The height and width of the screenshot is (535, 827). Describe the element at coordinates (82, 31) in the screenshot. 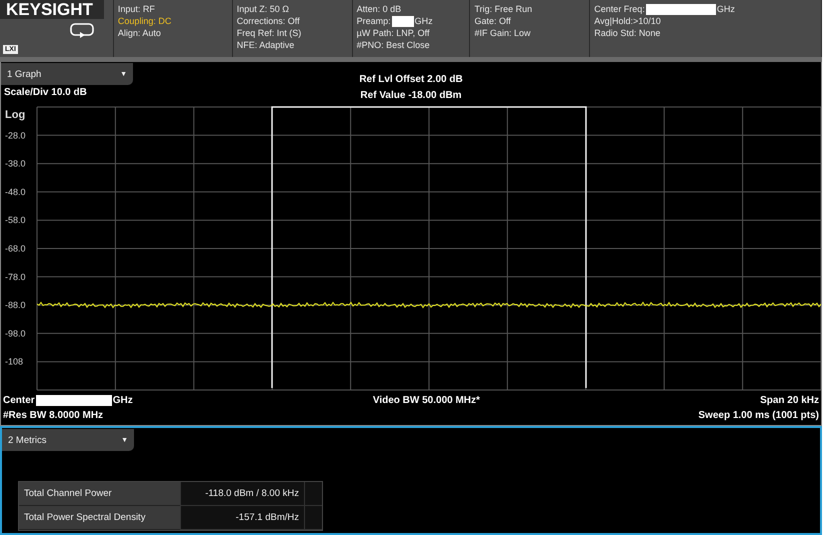

I see `return-icon` at that location.